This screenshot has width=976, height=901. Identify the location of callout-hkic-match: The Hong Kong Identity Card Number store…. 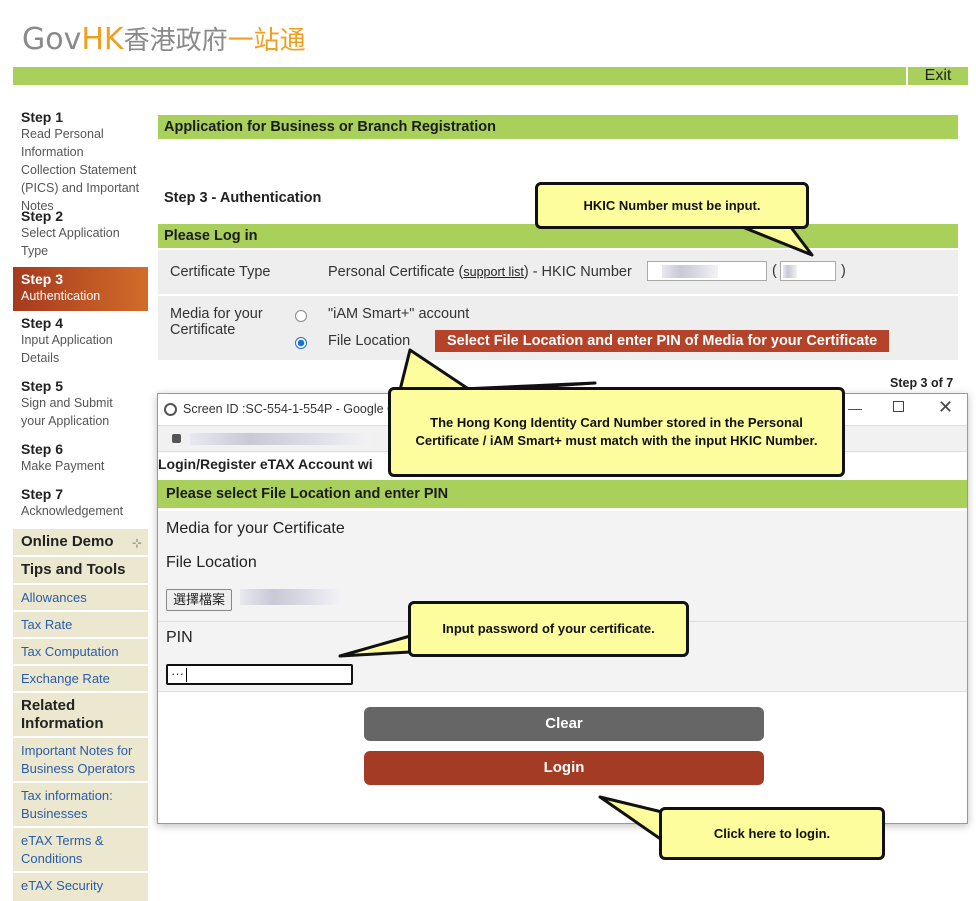
(616, 432).